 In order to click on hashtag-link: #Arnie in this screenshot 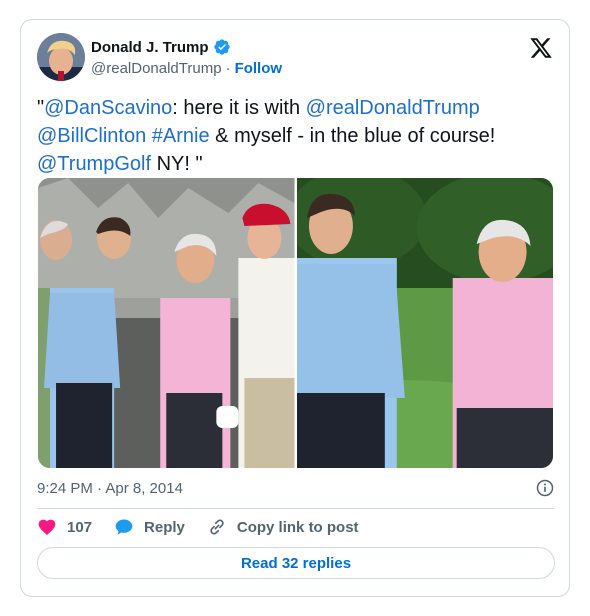, I will do `click(181, 136)`.